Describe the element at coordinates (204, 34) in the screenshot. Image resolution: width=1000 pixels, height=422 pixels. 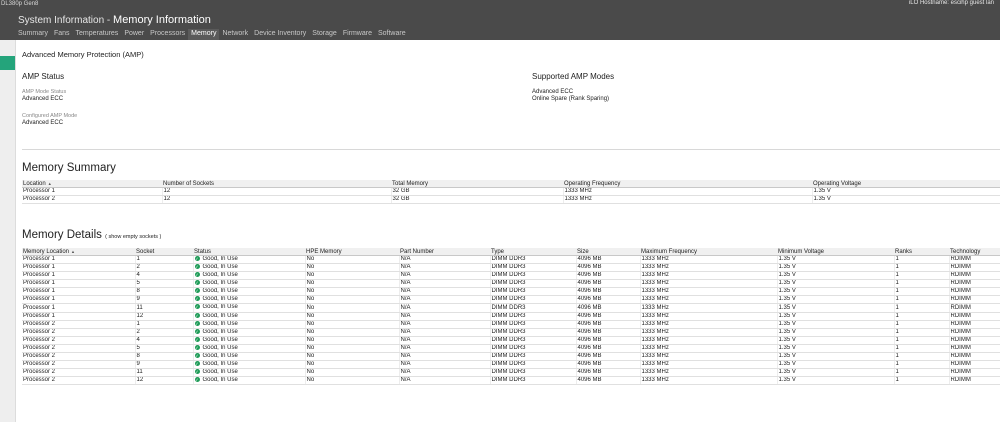
I see `tab-memory: Memory` at that location.